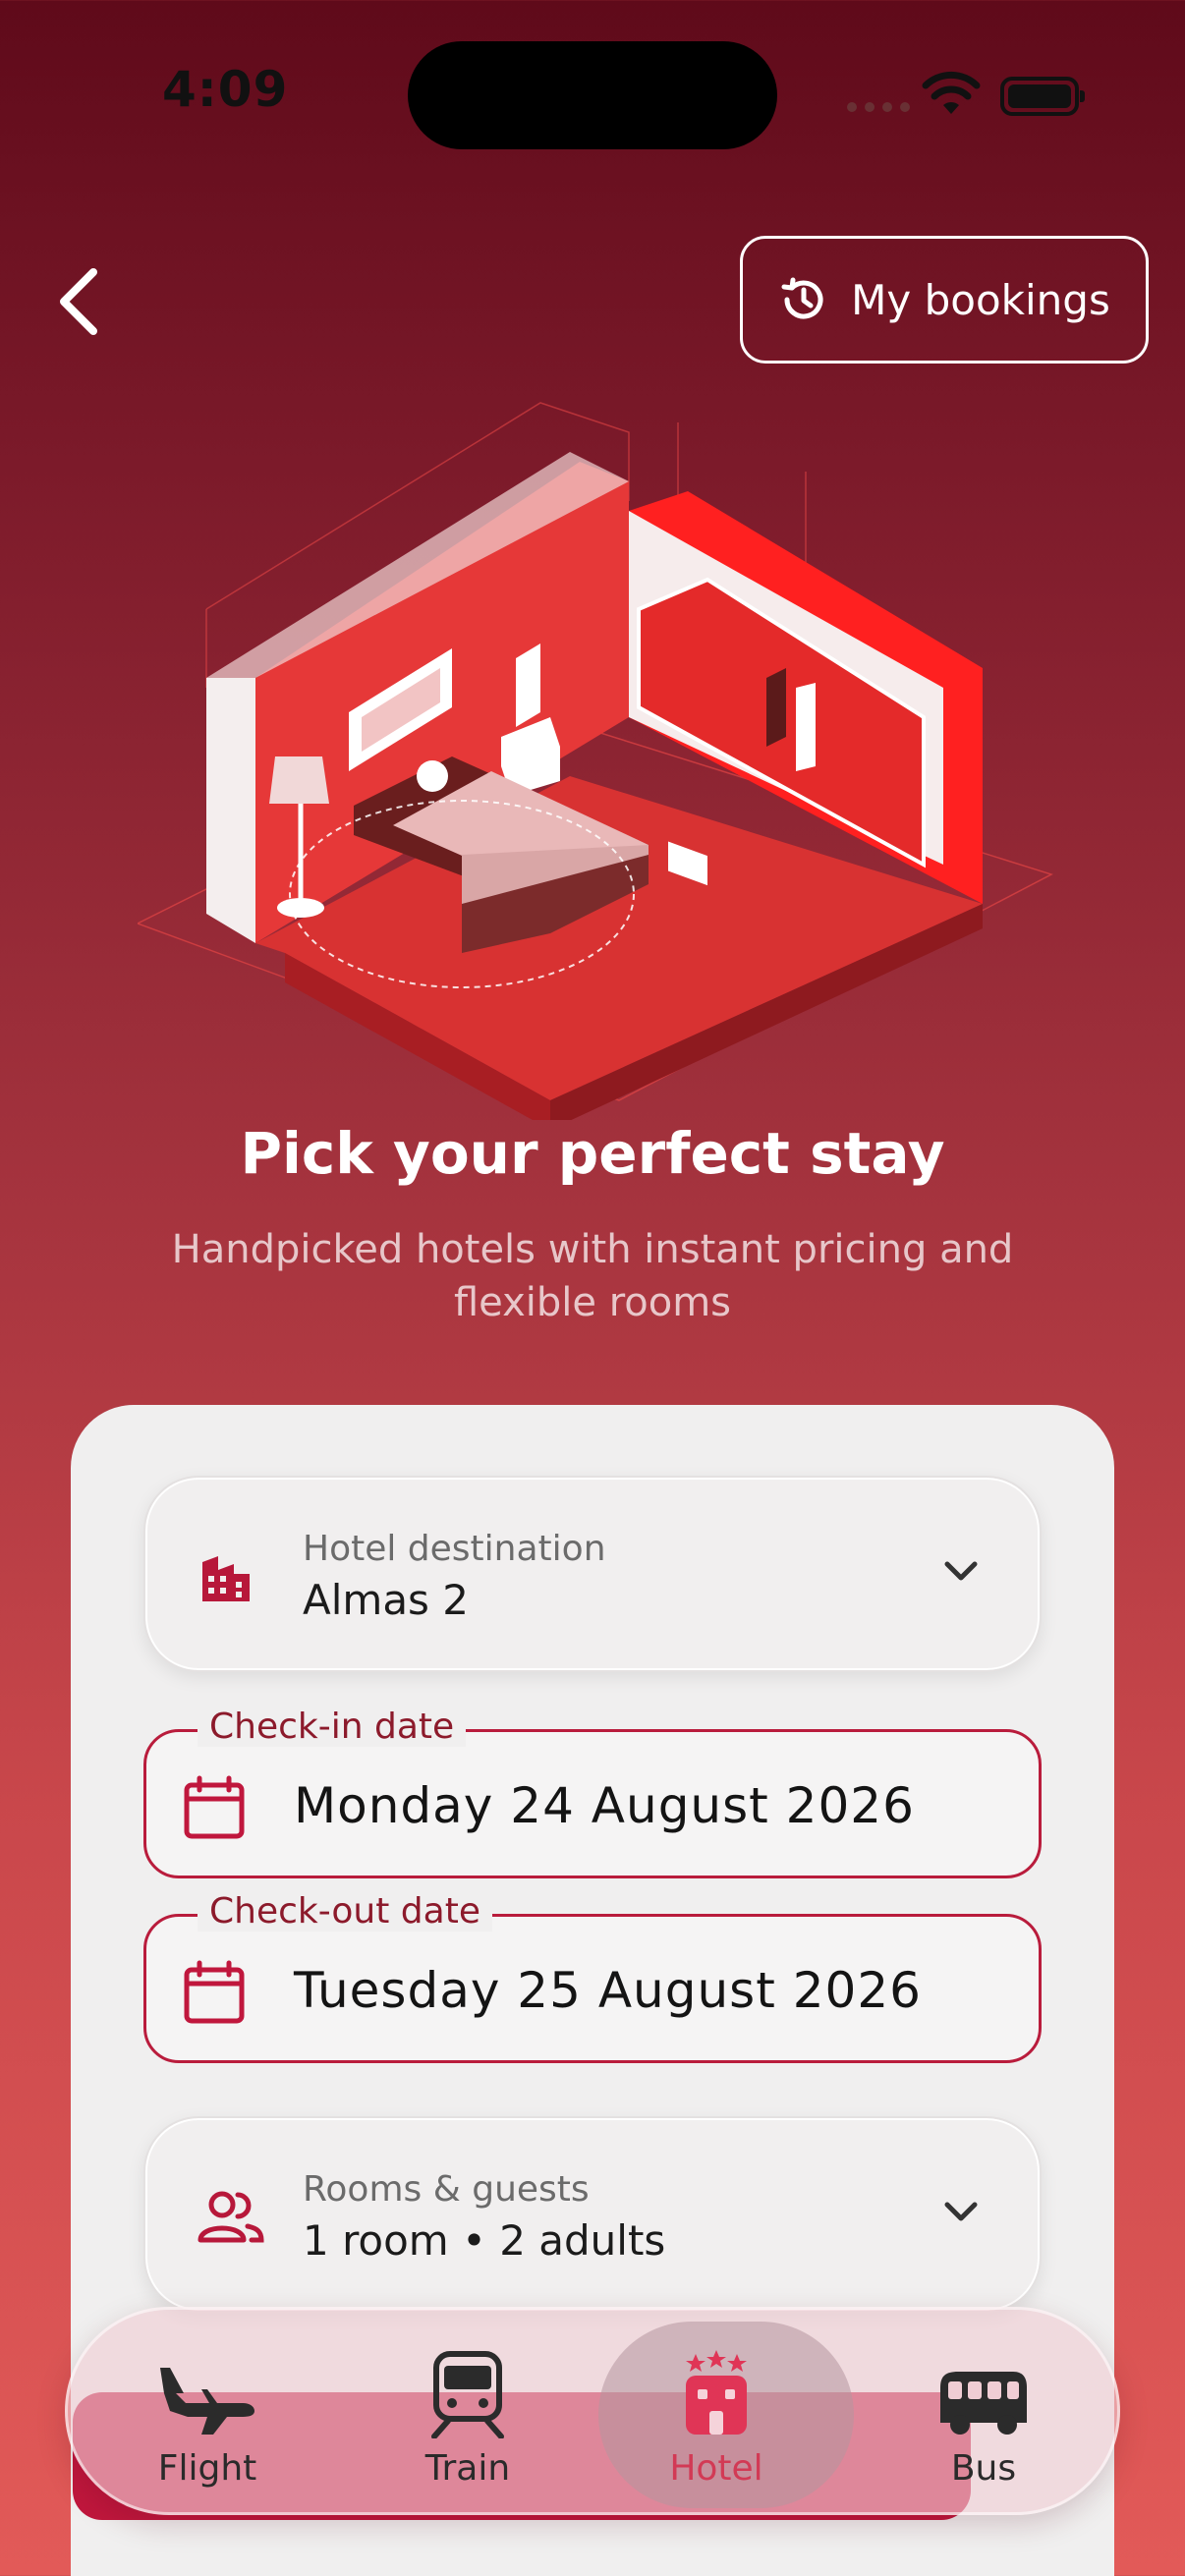 This screenshot has width=1185, height=2576. Describe the element at coordinates (468, 2468) in the screenshot. I see `nav-label-train: Train` at that location.